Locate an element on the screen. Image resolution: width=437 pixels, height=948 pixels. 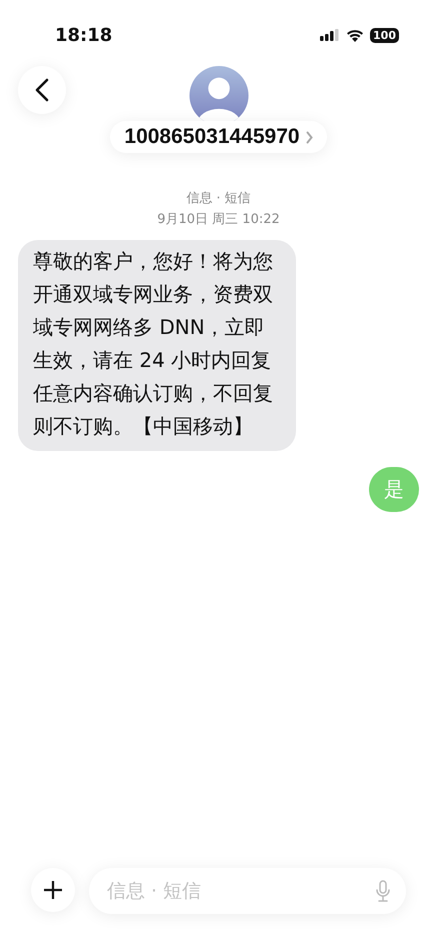
plus-icon is located at coordinates (53, 890).